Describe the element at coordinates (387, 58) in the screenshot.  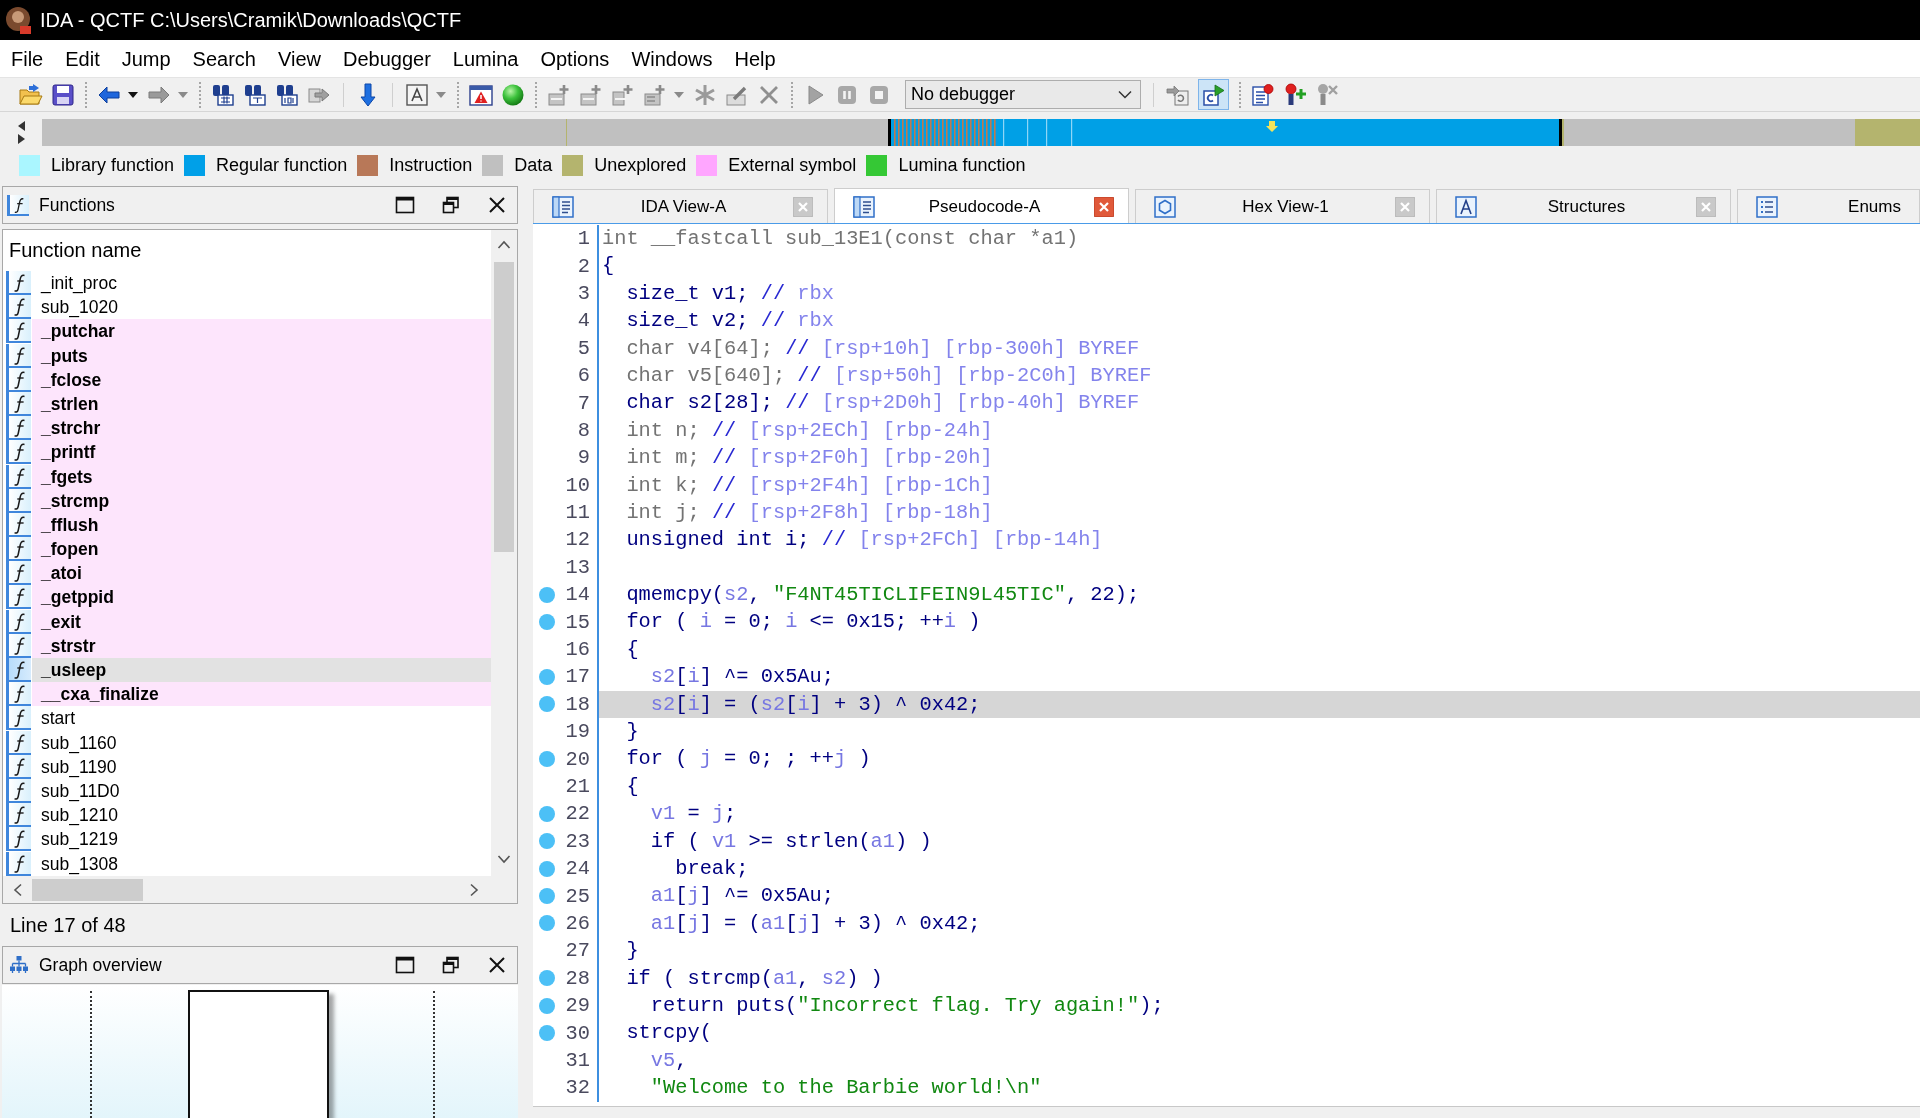
I see `menu-item: Debugger` at that location.